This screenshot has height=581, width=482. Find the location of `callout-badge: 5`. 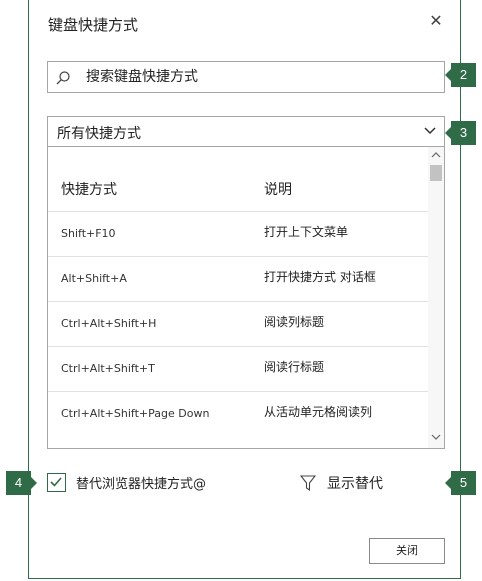

callout-badge: 5 is located at coordinates (460, 483).